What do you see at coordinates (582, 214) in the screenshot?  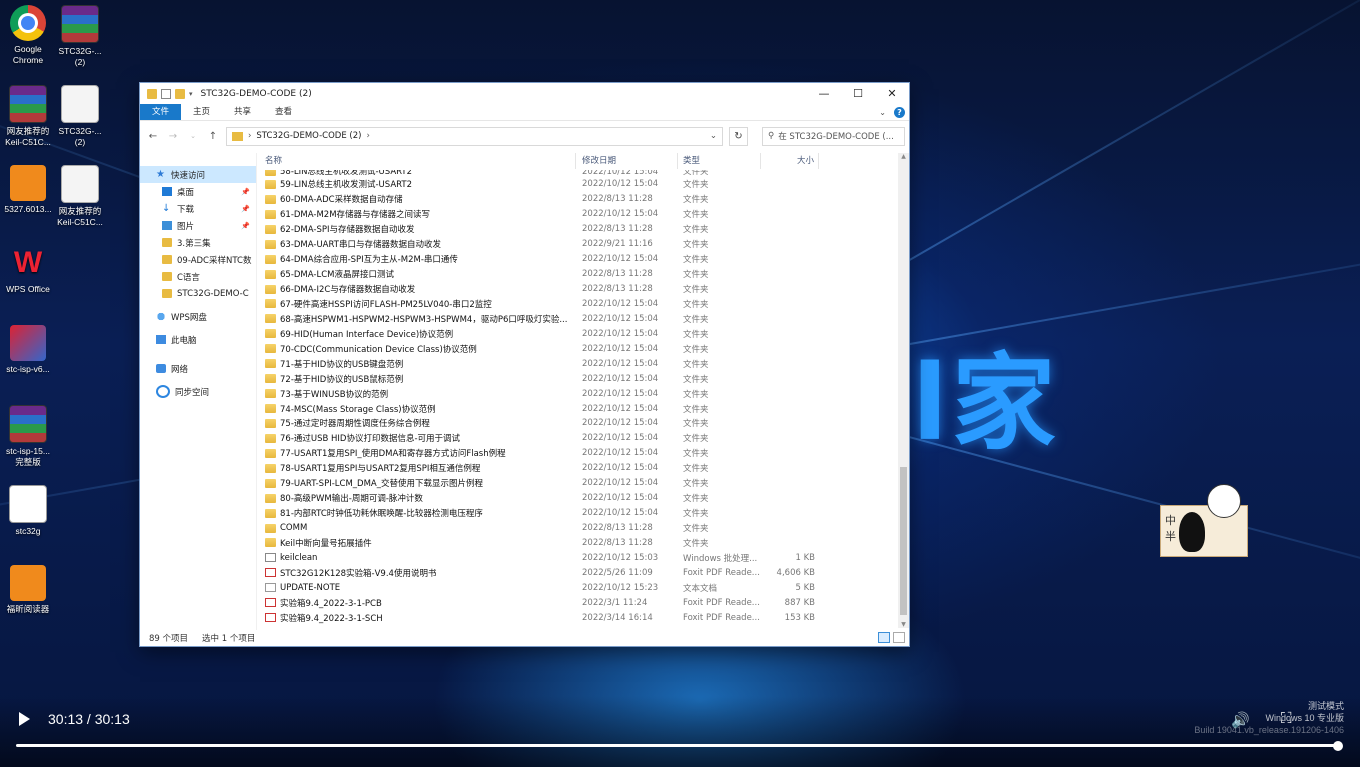 I see `file-row: 61-DMA-M2M存储器与存储器之间读写 2022/10/12 15:04 文件夹` at bounding box center [582, 214].